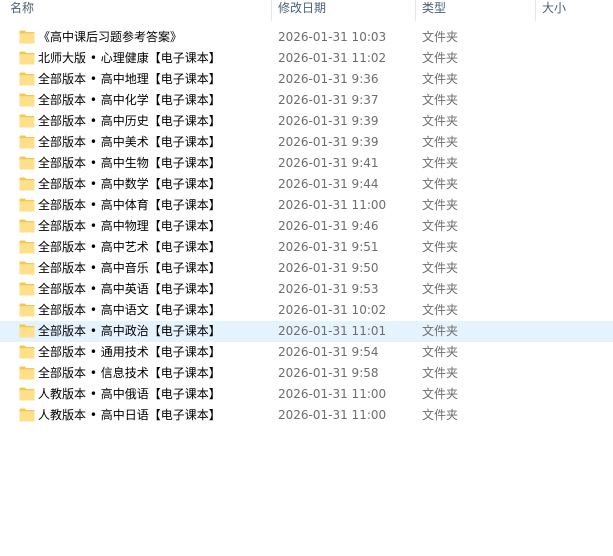  I want to click on file-row: 全部版本 • 高中美术【电子课本】 2026-01-31 9:39 文件夹, so click(306, 142).